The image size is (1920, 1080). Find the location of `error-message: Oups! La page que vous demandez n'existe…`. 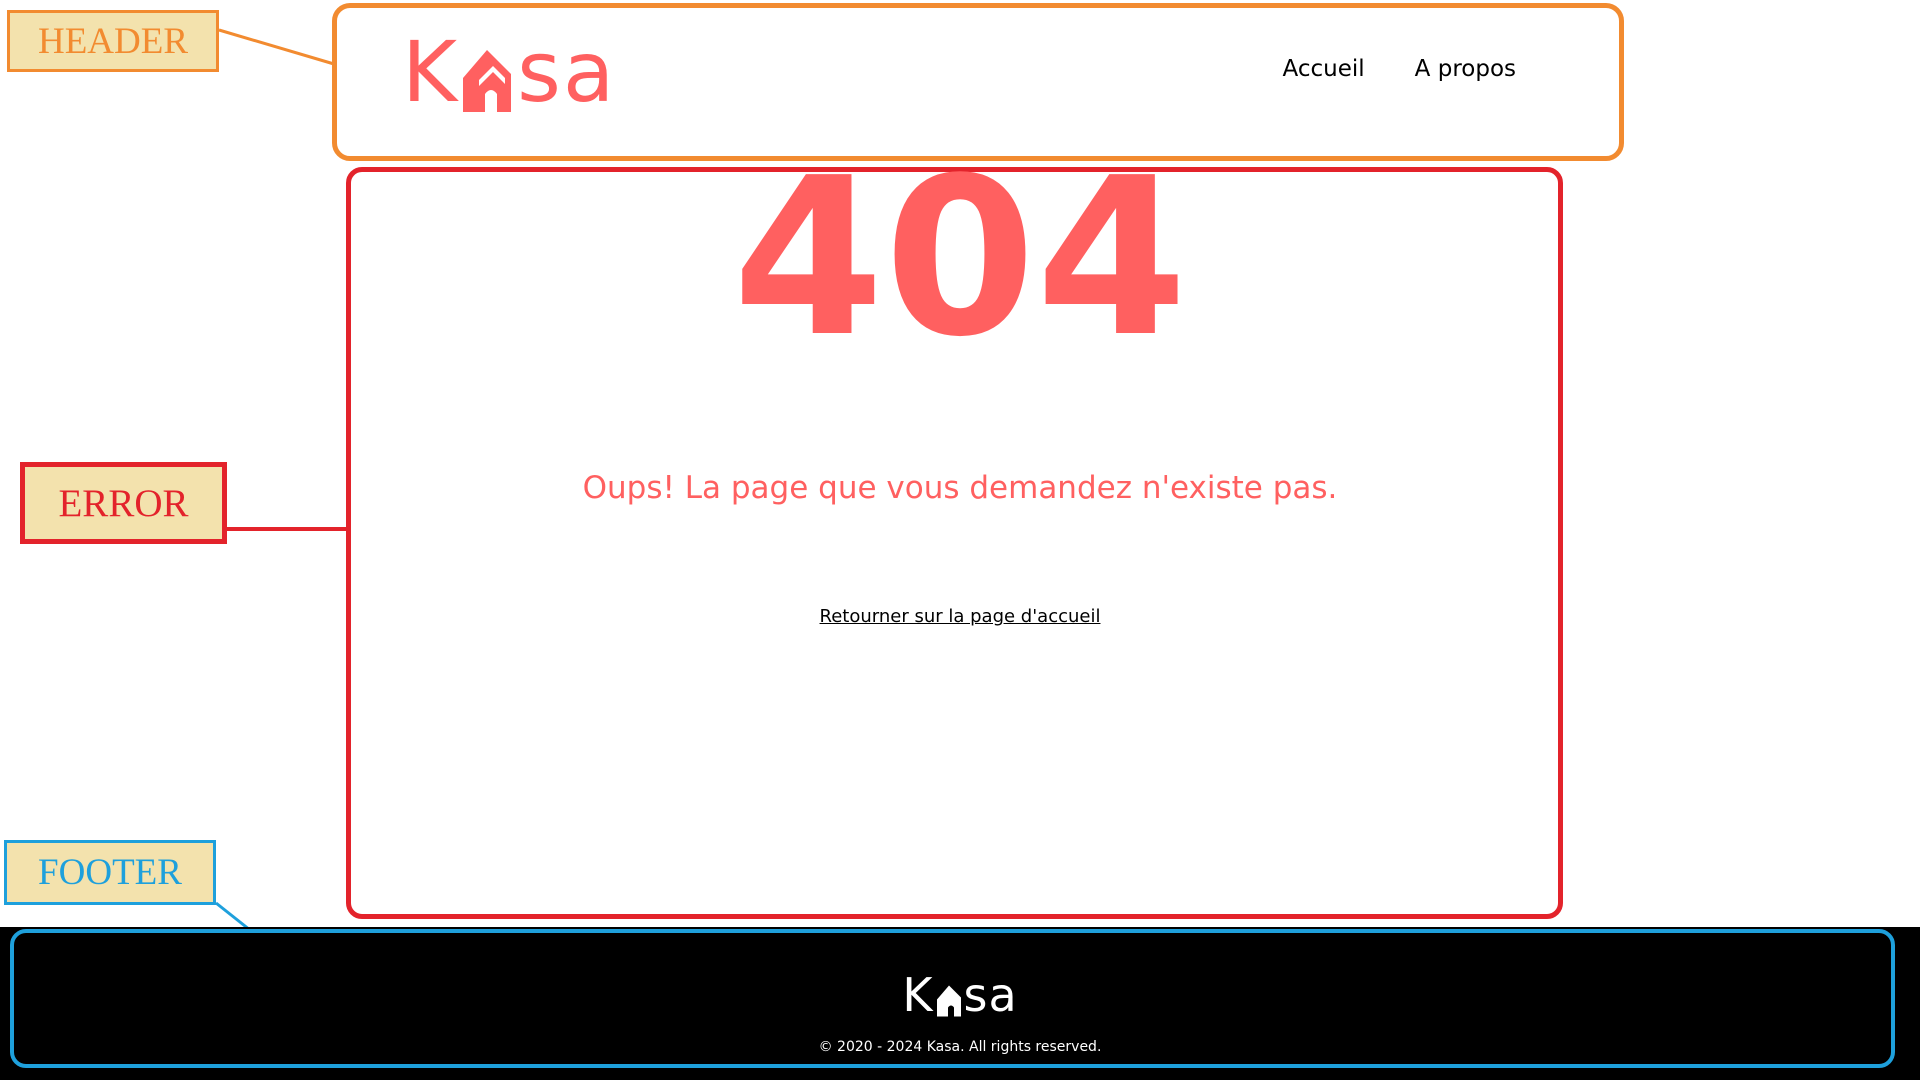

error-message: Oups! La page que vous demandez n'existe… is located at coordinates (960, 488).